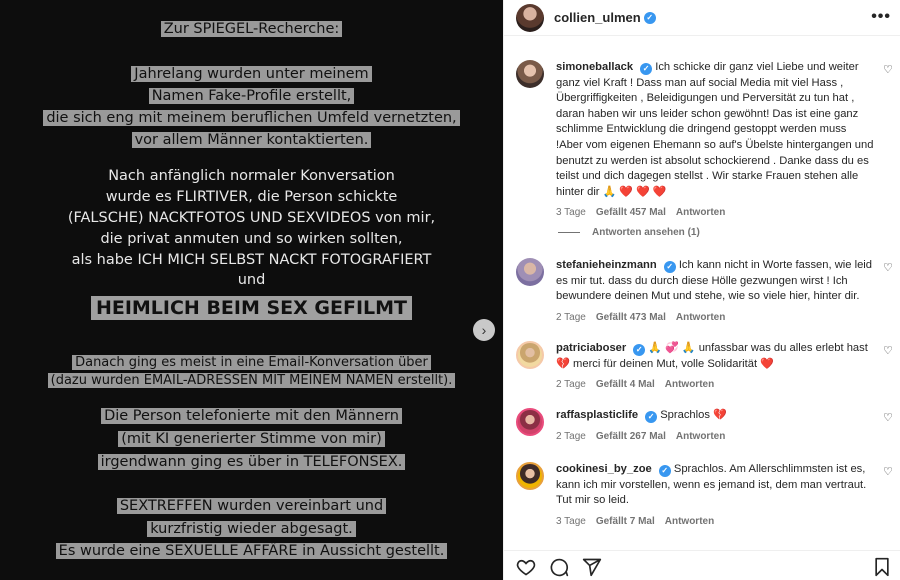  Describe the element at coordinates (631, 212) in the screenshot. I see `comment-likes: Gefällt 457 Mal` at that location.